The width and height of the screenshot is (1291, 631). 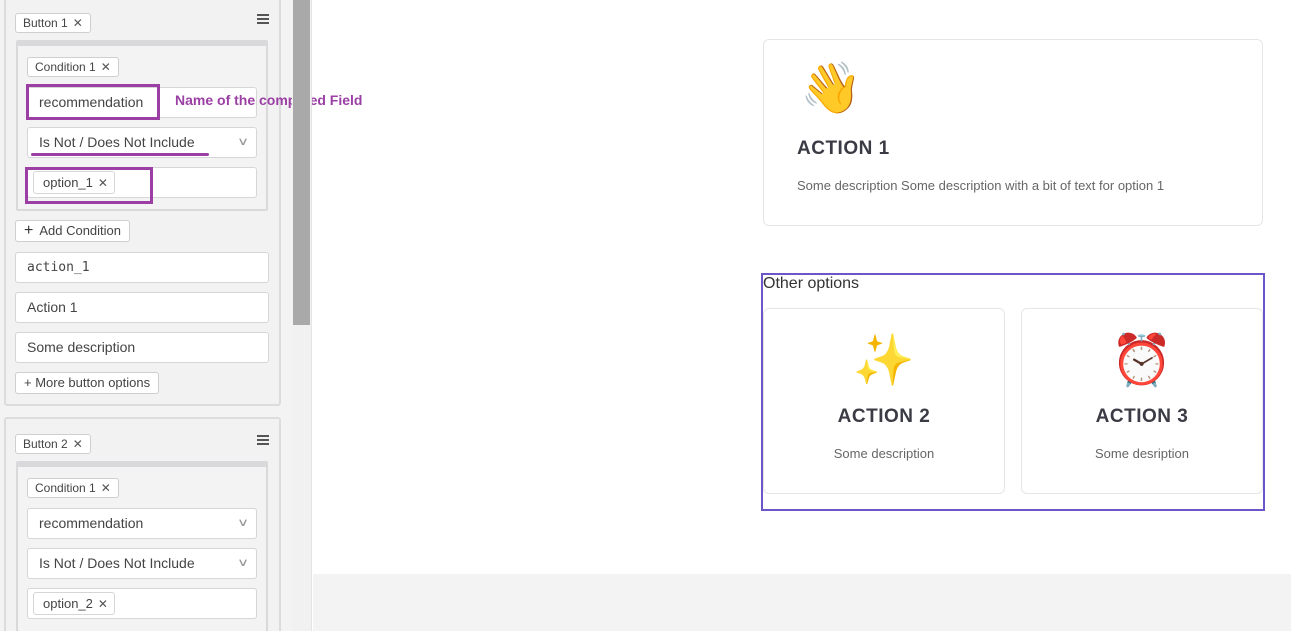 I want to click on action-id-value: action_1, so click(x=58, y=267).